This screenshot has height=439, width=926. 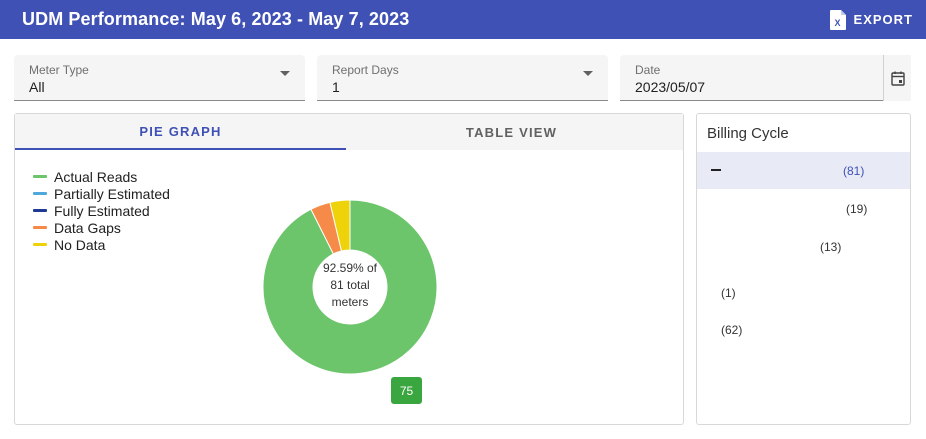 What do you see at coordinates (751, 78) in the screenshot?
I see `date-field: Date 2023/05/07` at bounding box center [751, 78].